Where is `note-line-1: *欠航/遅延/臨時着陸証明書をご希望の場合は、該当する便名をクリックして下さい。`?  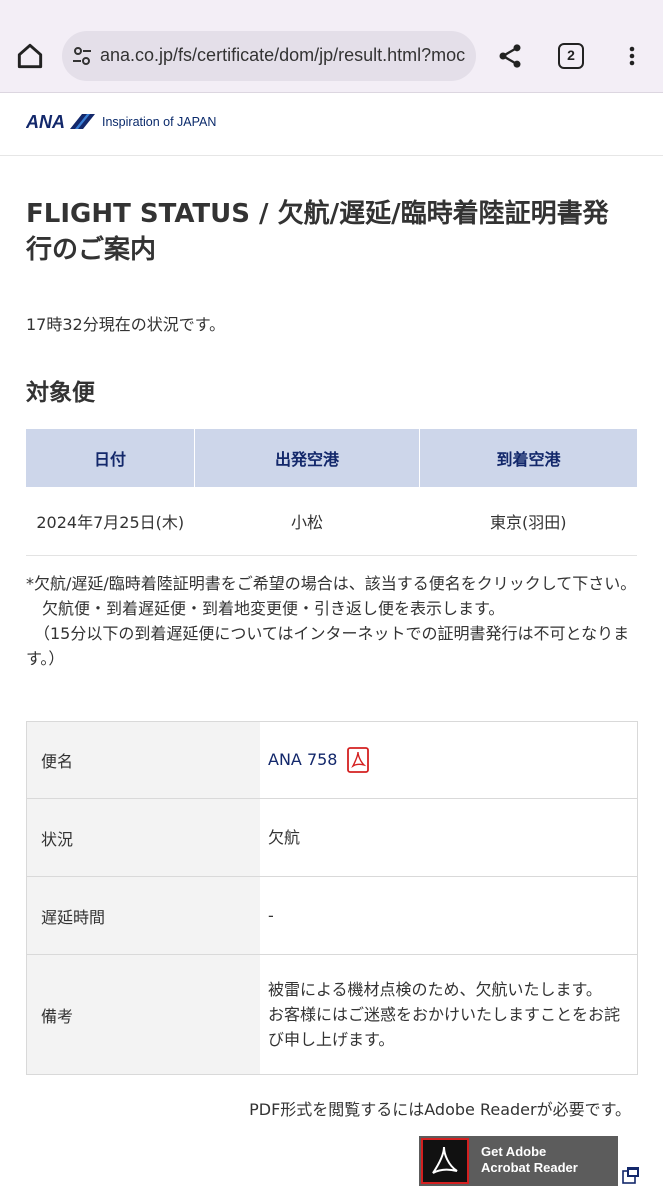 note-line-1: *欠航/遅延/臨時着陸証明書をご希望の場合は、該当する便名をクリックして下さい。 is located at coordinates (331, 583).